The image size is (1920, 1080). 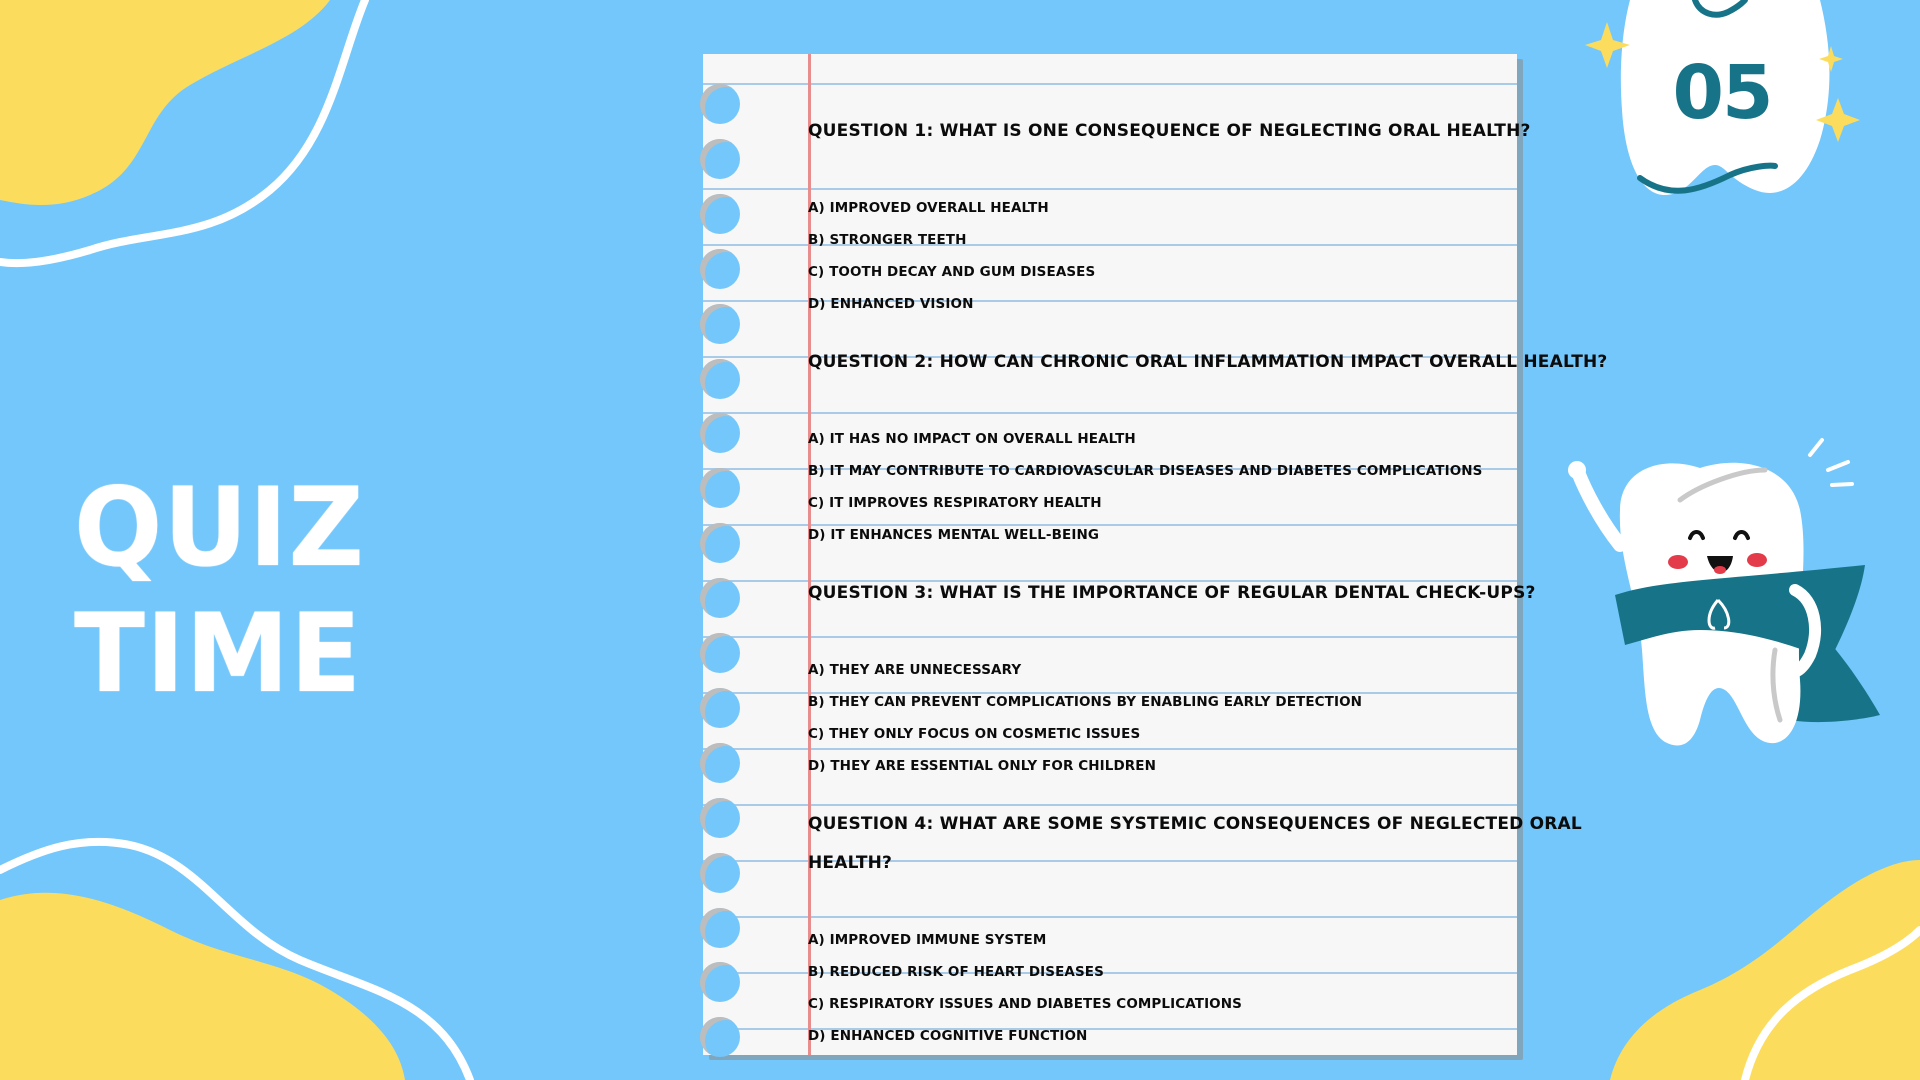 I want to click on question-3-option-d: d) They are essential only for children, so click(x=982, y=766).